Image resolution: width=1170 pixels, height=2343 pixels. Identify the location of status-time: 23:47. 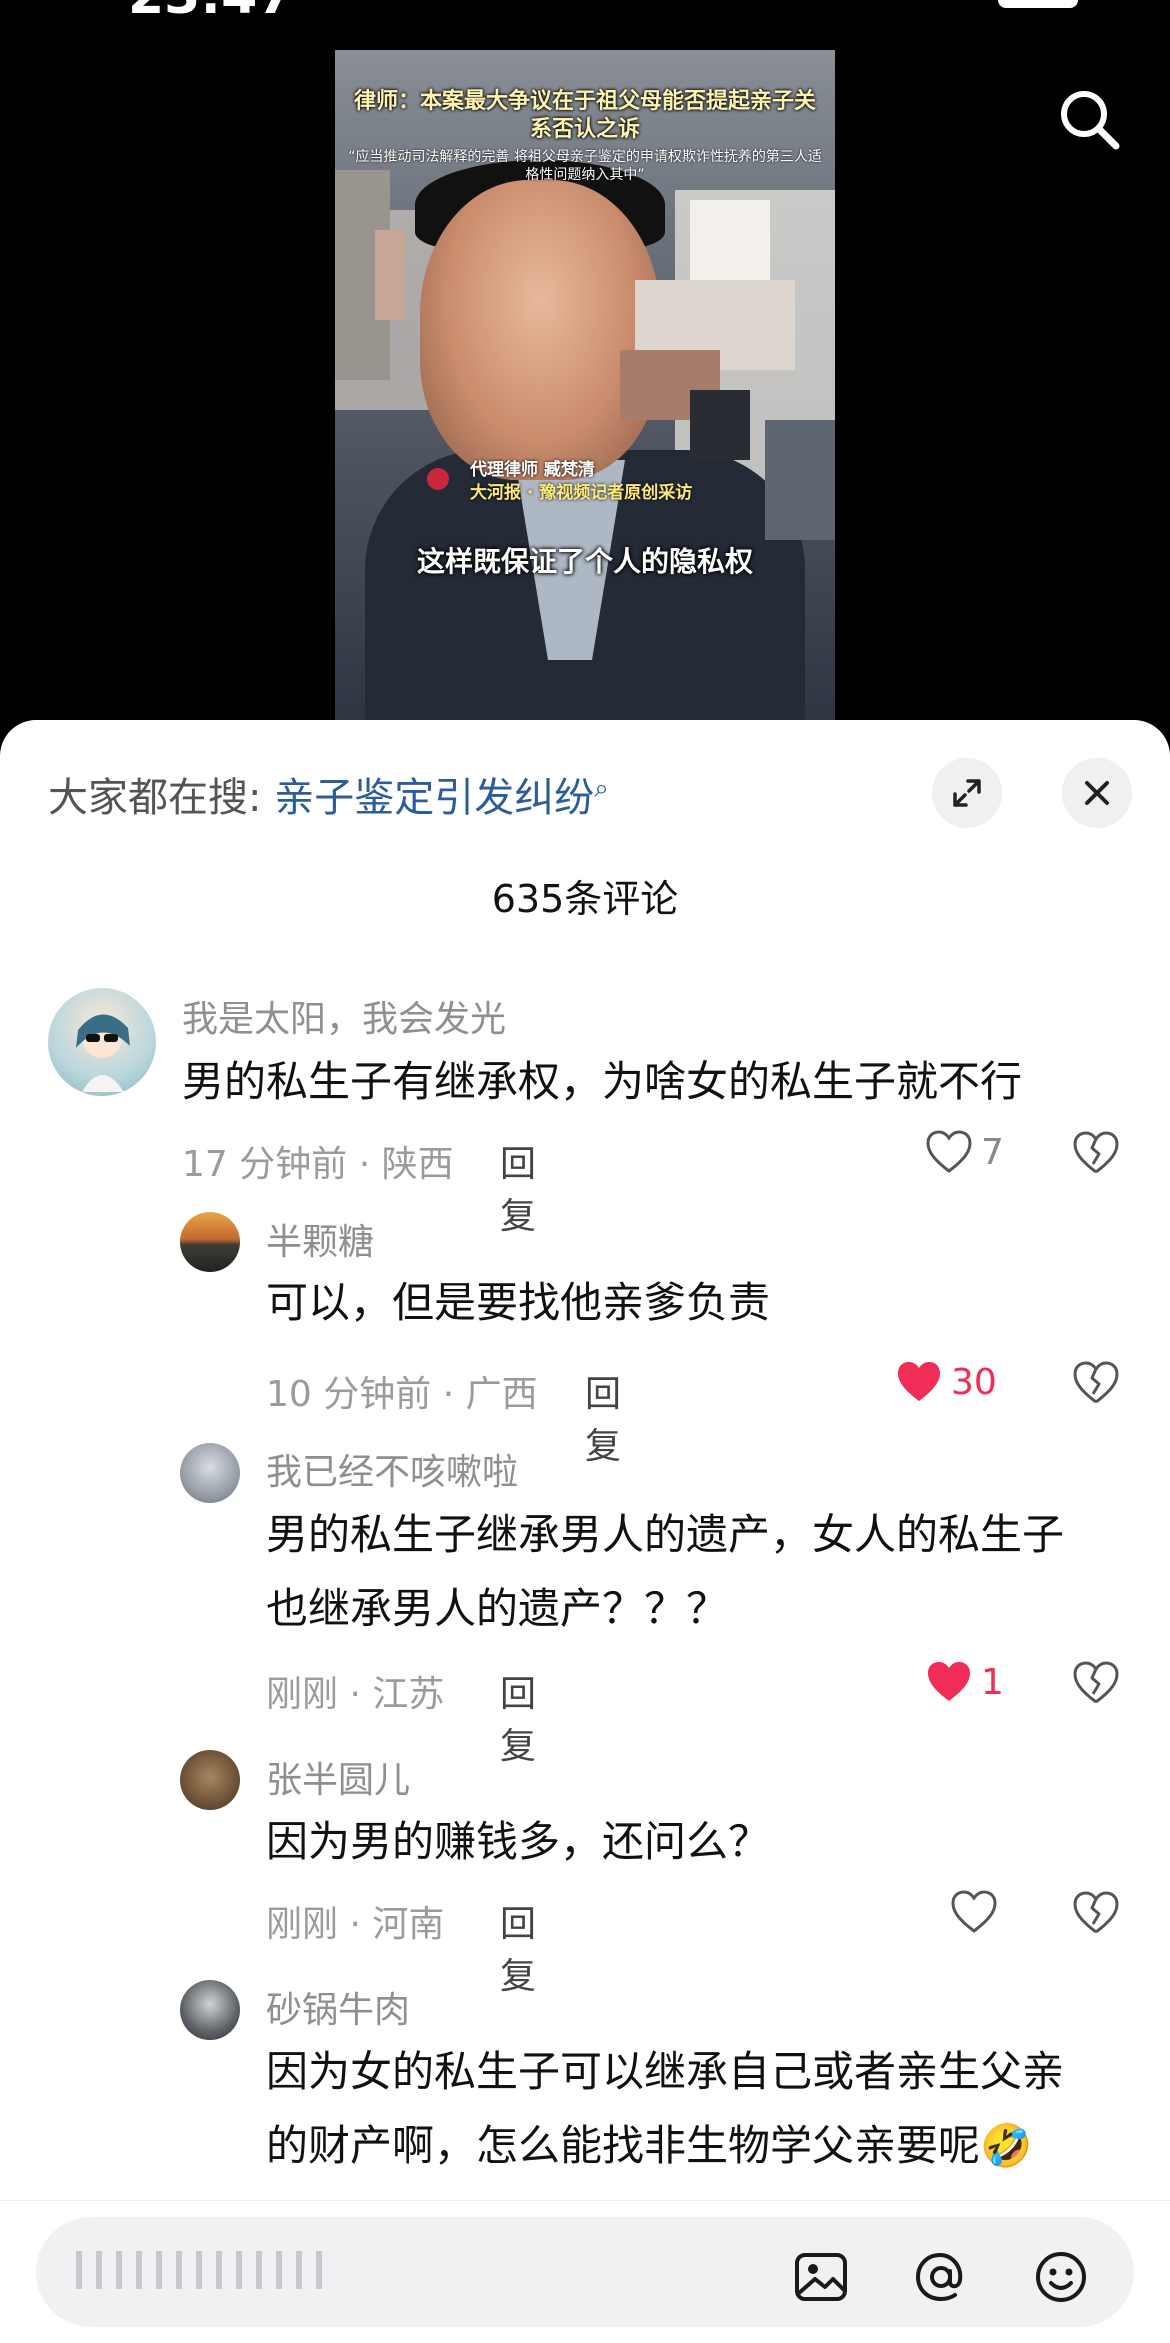
(211, 13).